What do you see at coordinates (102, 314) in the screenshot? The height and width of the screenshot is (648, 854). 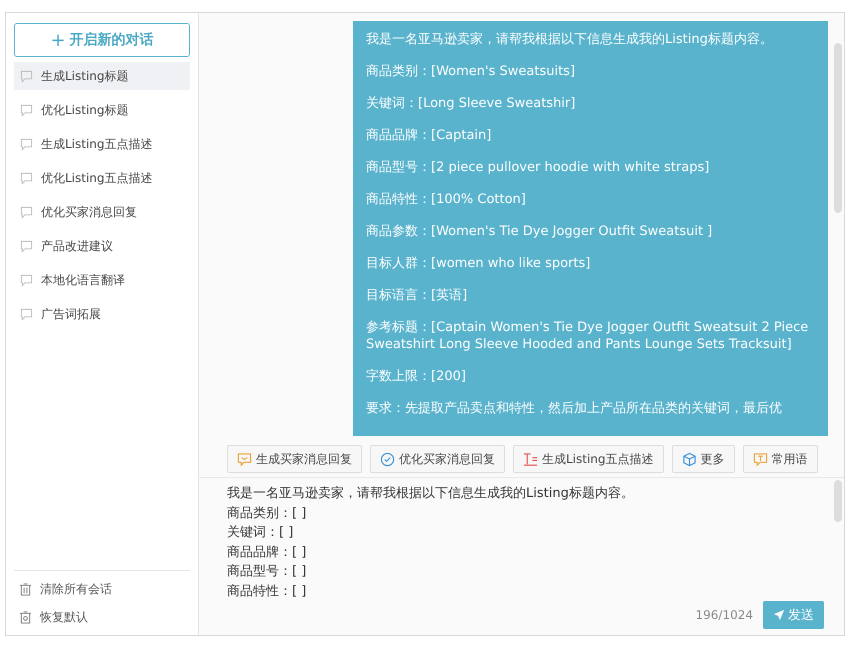 I see `sidebar-item: 广告词拓展` at bounding box center [102, 314].